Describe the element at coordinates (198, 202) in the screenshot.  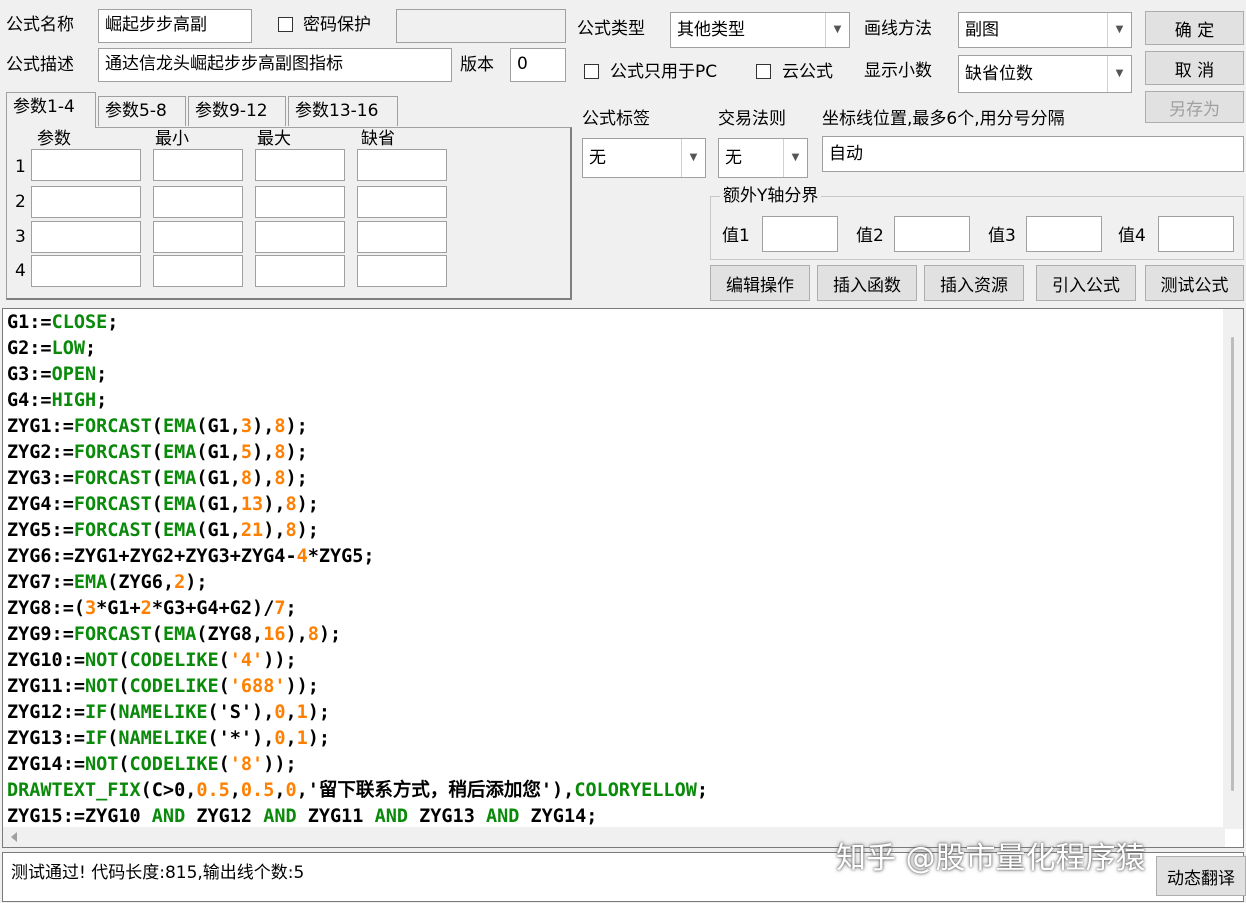
I see `param-2-min-input` at that location.